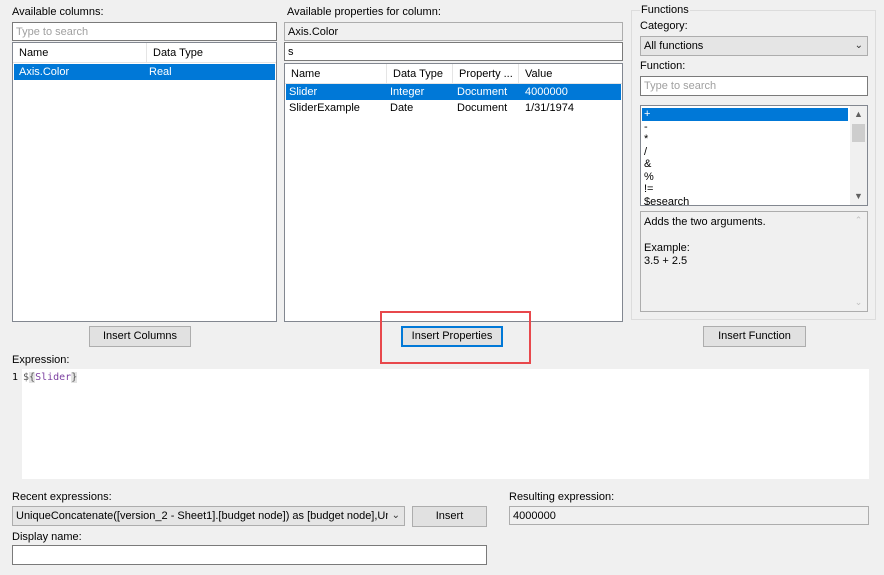 This screenshot has height=575, width=884. Describe the element at coordinates (745, 114) in the screenshot. I see `function-item: +` at that location.